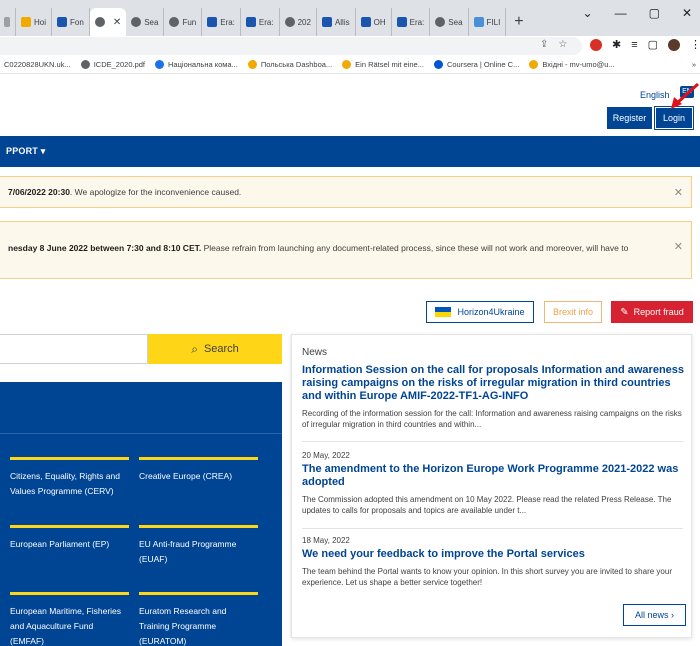 The width and height of the screenshot is (700, 646). Describe the element at coordinates (596, 44) in the screenshot. I see `adblock-extension-icon` at that location.